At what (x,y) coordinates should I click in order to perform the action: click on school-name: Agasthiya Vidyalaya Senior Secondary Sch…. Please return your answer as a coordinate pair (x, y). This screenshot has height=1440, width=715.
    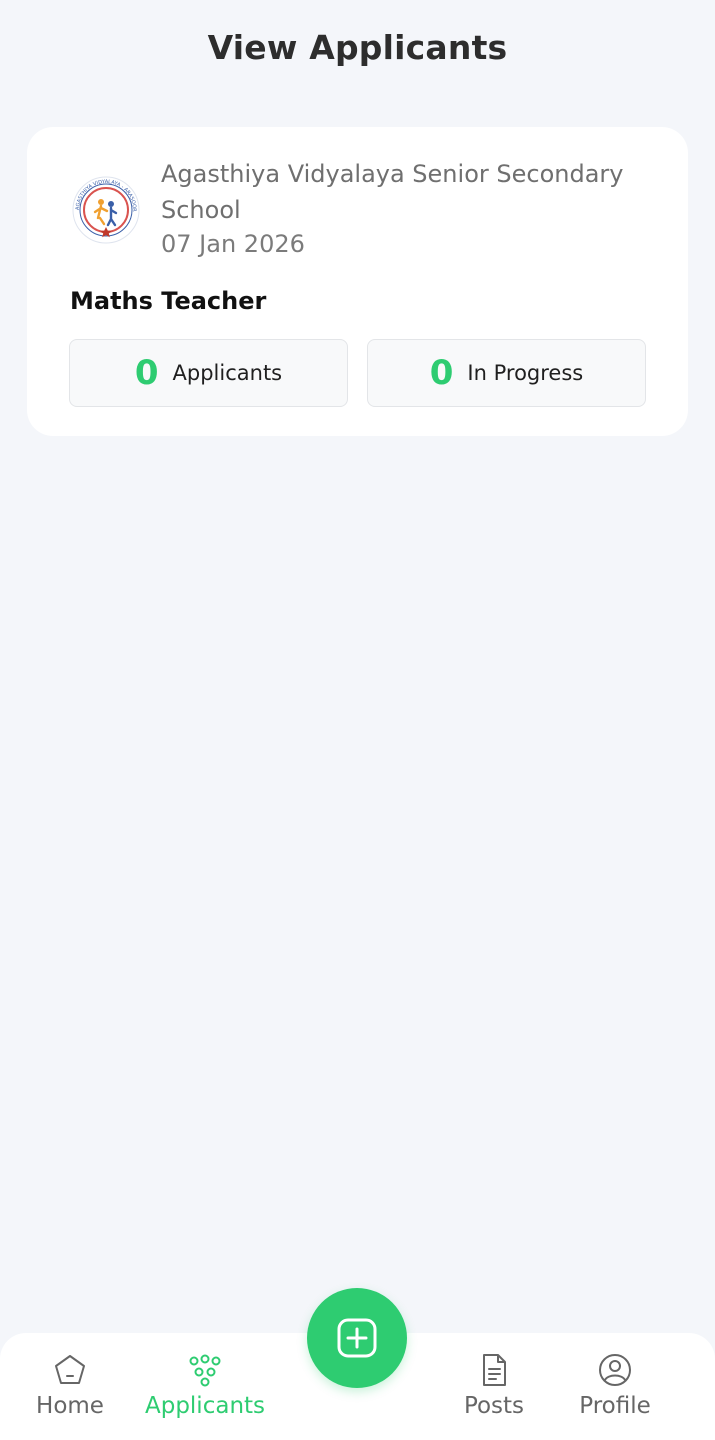
    Looking at the image, I should click on (392, 192).